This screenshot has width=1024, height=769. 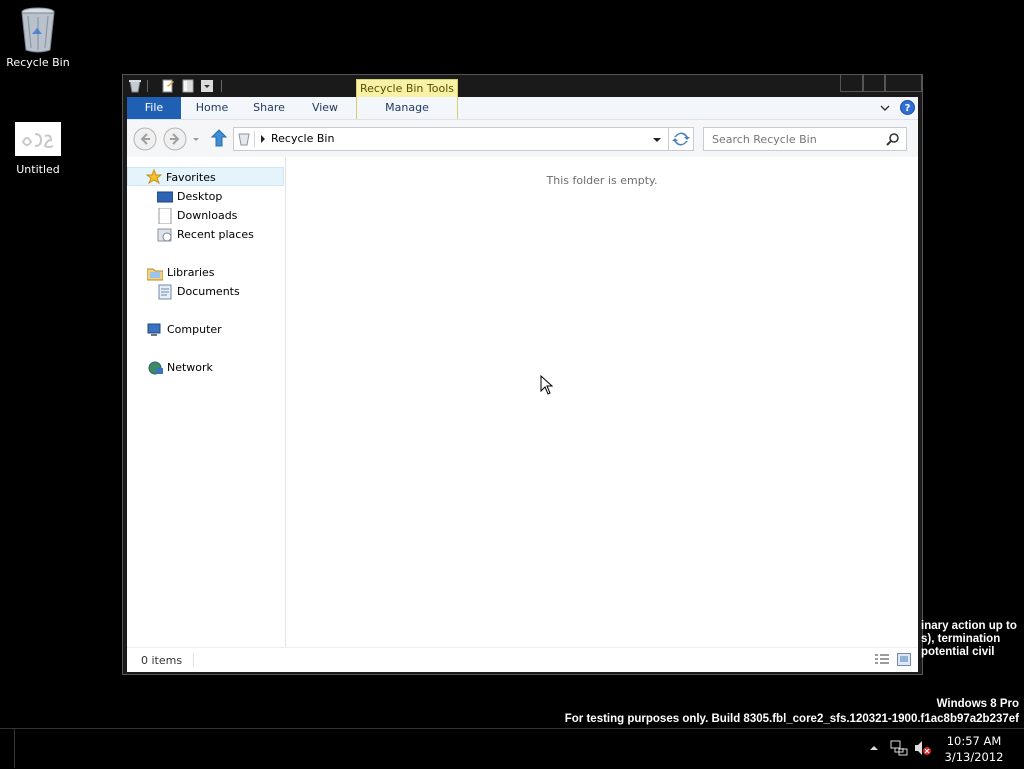 What do you see at coordinates (162, 660) in the screenshot?
I see `item-count: 0 items` at bounding box center [162, 660].